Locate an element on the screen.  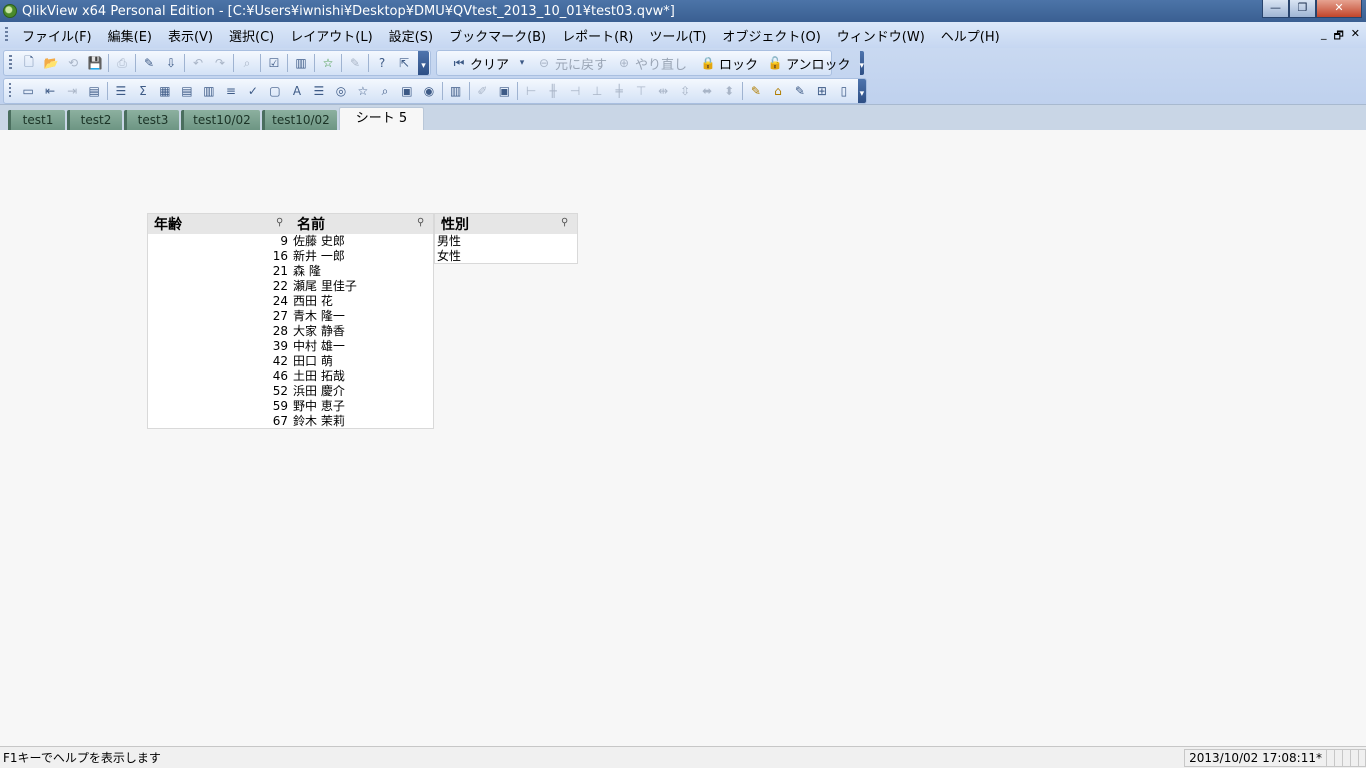
tab-test1: test1 is located at coordinates (36, 120).